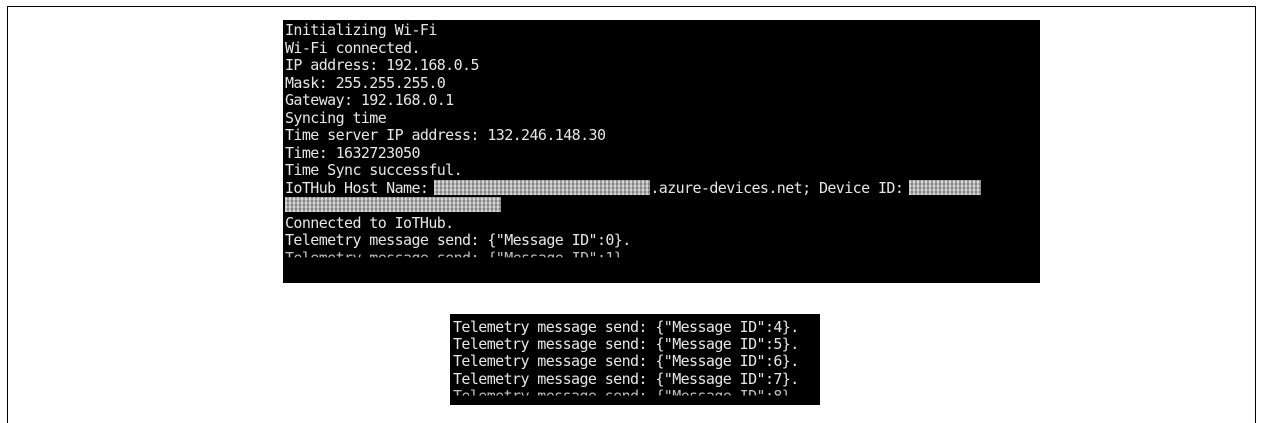 This screenshot has width=1263, height=423. I want to click on device-id-continuation, so click(662, 206).